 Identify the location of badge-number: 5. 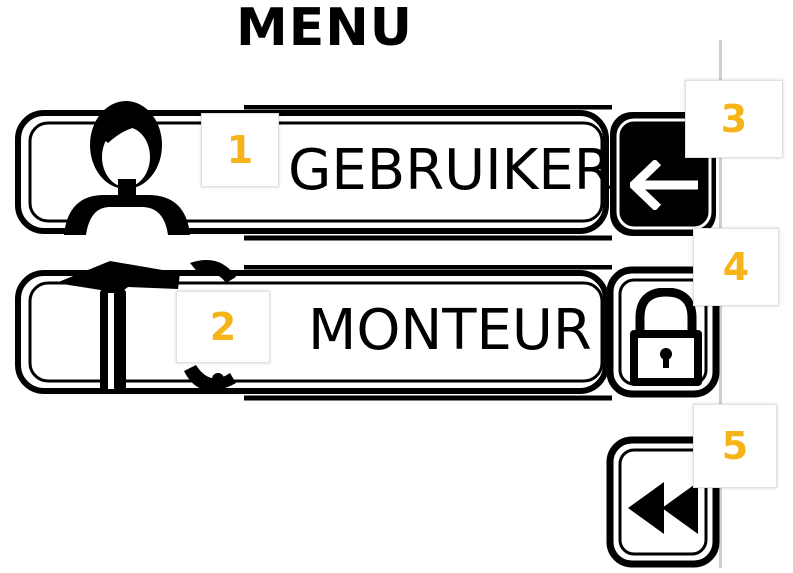
(735, 446).